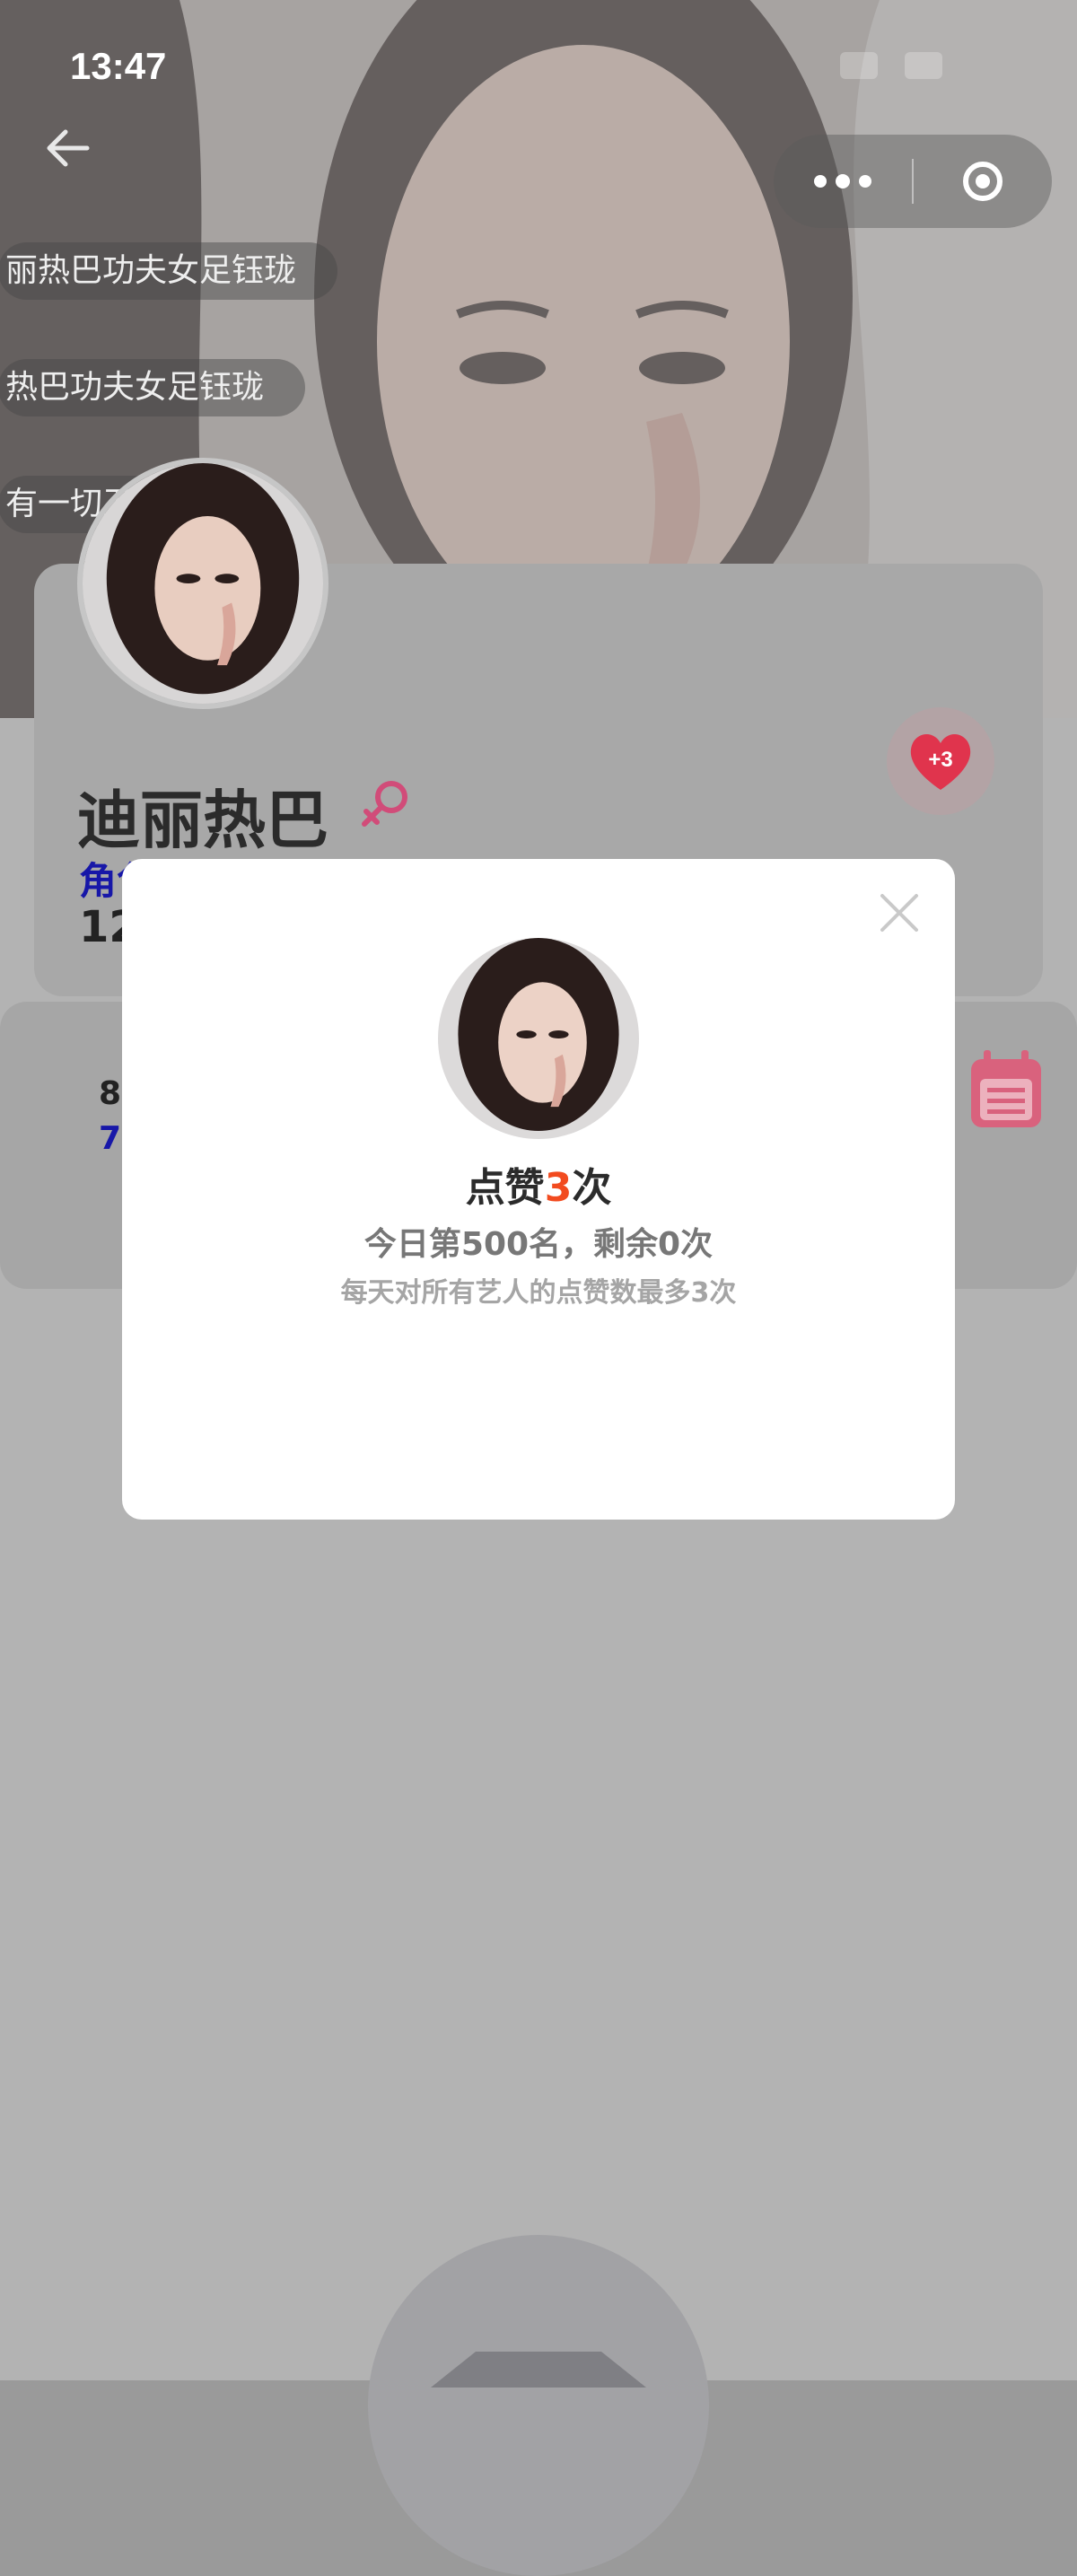 The height and width of the screenshot is (2576, 1077). What do you see at coordinates (558, 1188) in the screenshot?
I see `modal-title-count: 3` at bounding box center [558, 1188].